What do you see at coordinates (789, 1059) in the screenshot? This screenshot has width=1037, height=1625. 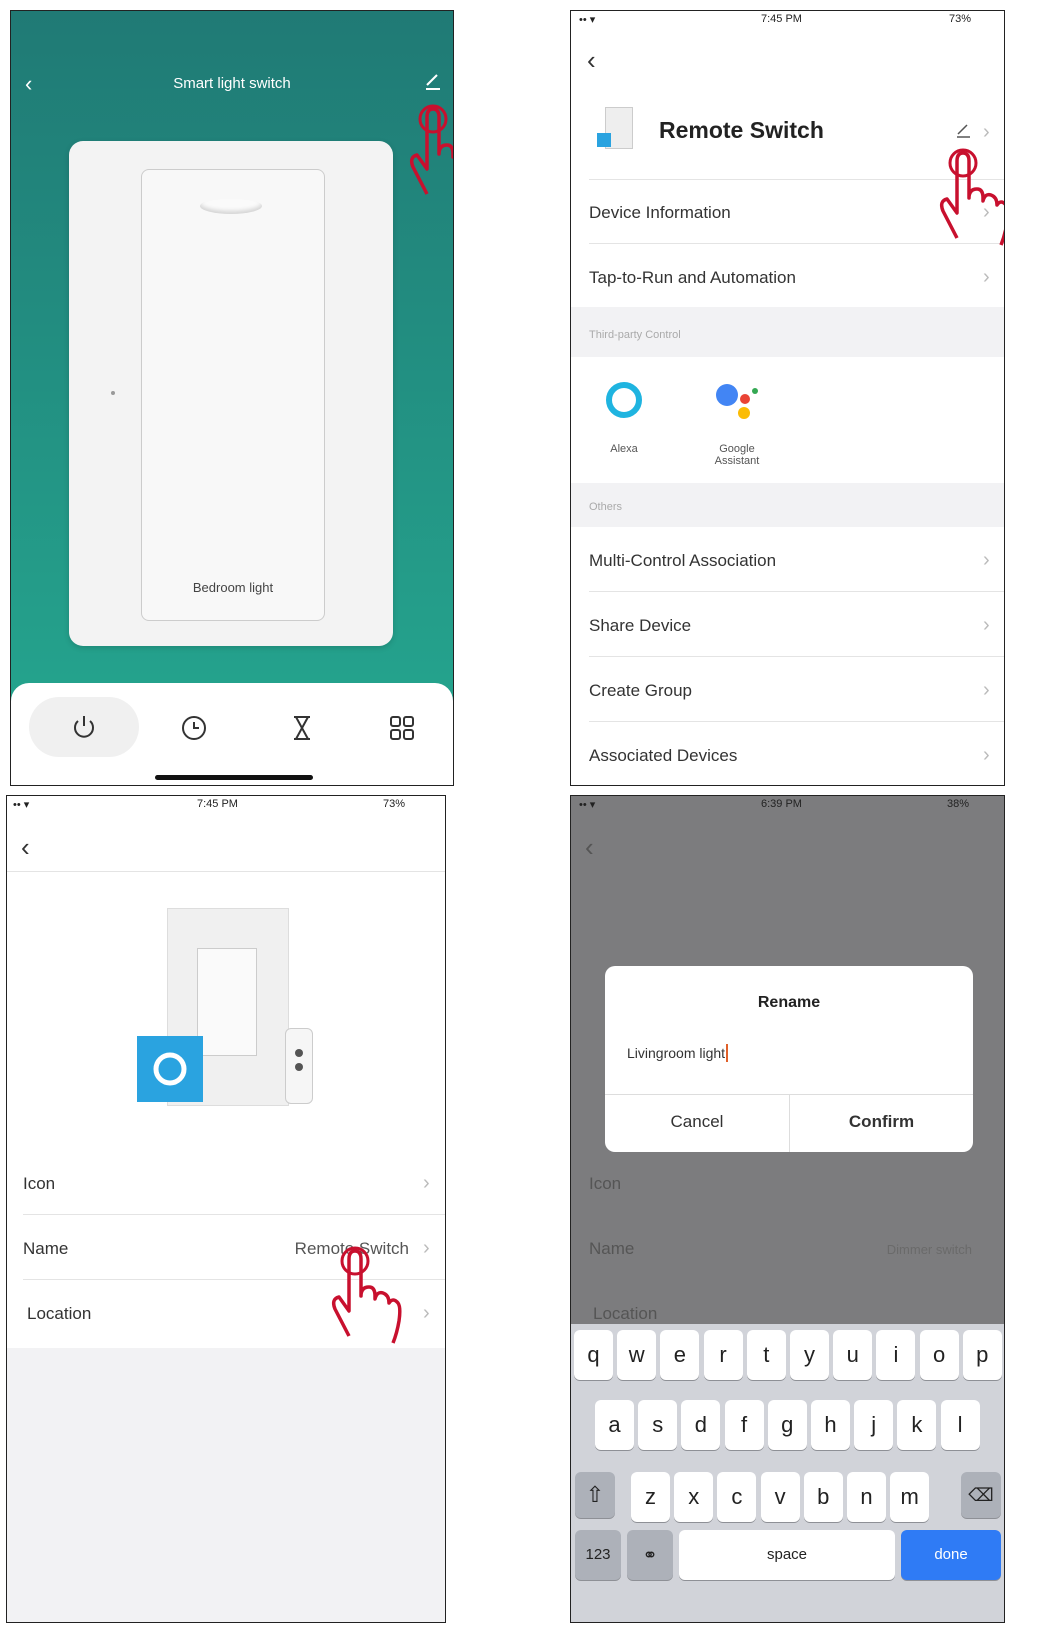 I see `rename-dialog: Rename Livingroom light Cancel Confirm` at bounding box center [789, 1059].